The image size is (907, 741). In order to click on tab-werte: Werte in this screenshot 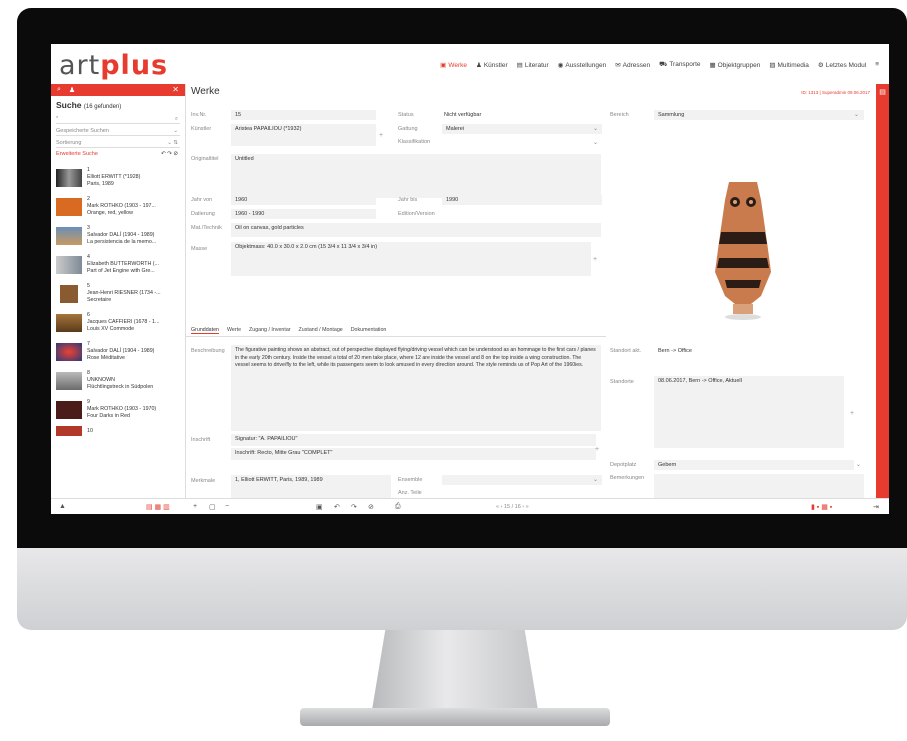, I will do `click(234, 330)`.